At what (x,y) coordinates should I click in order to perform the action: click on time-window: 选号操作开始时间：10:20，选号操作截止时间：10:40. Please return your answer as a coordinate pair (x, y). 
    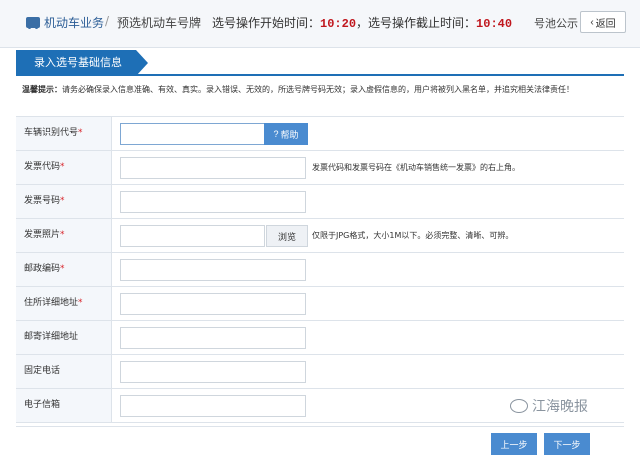
    Looking at the image, I should click on (362, 22).